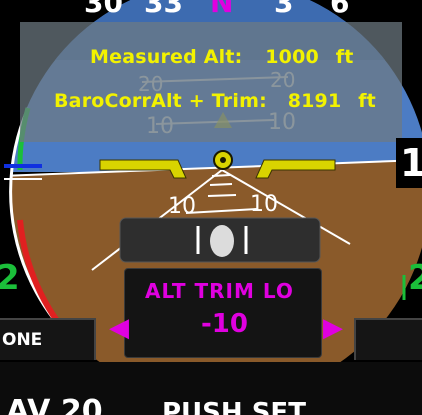 This screenshot has height=415, width=422. I want to click on pitch-label-minus10-left: 10, so click(182, 206).